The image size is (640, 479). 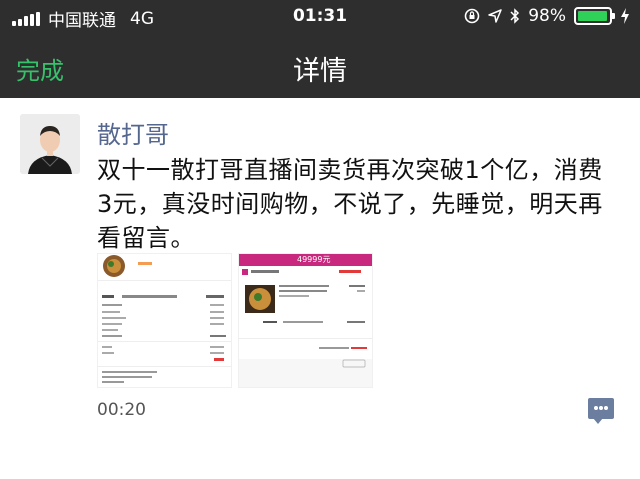 I want to click on rotation-lock-icon, so click(x=472, y=16).